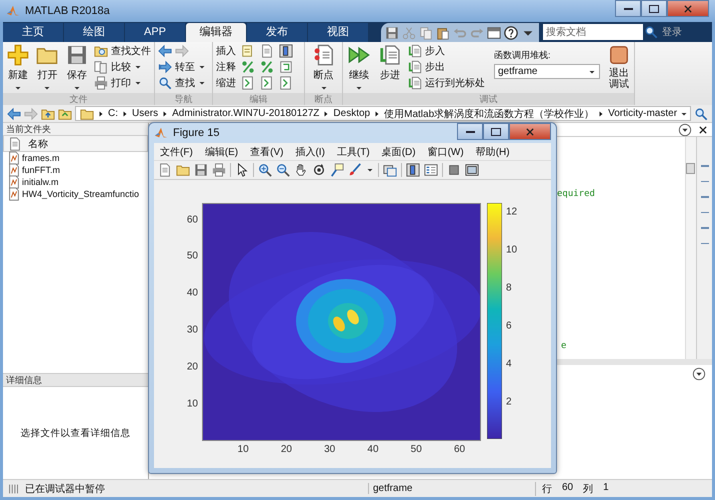 Image resolution: width=715 pixels, height=500 pixels. I want to click on login-link: 登录, so click(674, 32).